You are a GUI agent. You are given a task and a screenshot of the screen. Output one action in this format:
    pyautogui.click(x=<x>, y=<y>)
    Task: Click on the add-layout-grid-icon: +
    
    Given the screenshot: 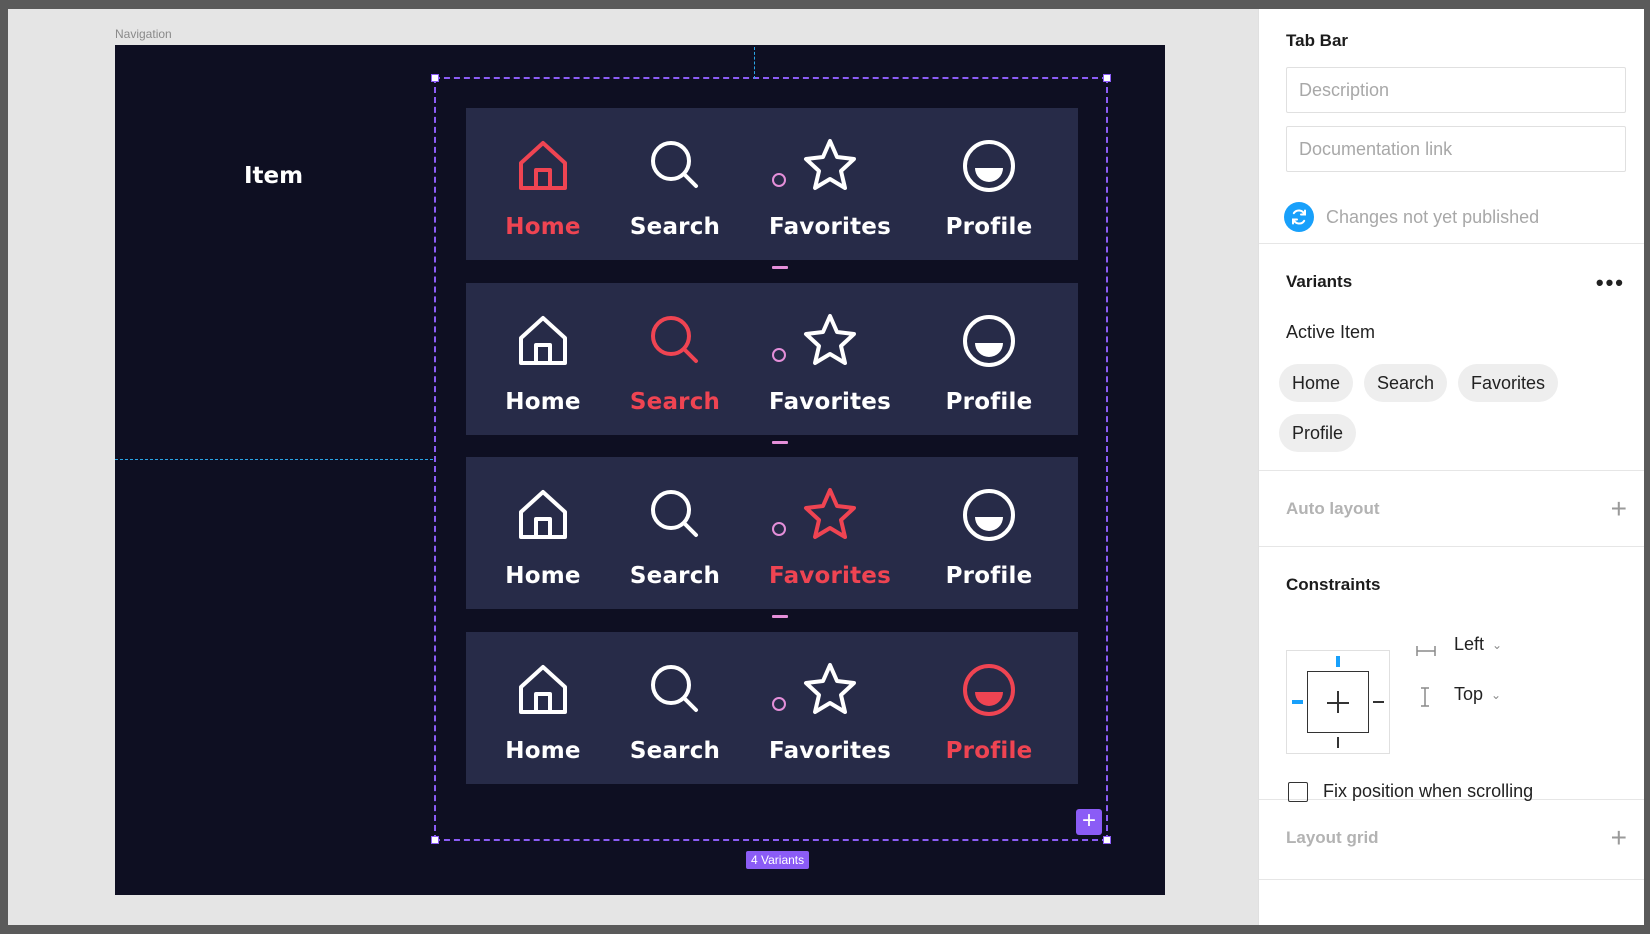 What is the action you would take?
    pyautogui.click(x=1619, y=838)
    